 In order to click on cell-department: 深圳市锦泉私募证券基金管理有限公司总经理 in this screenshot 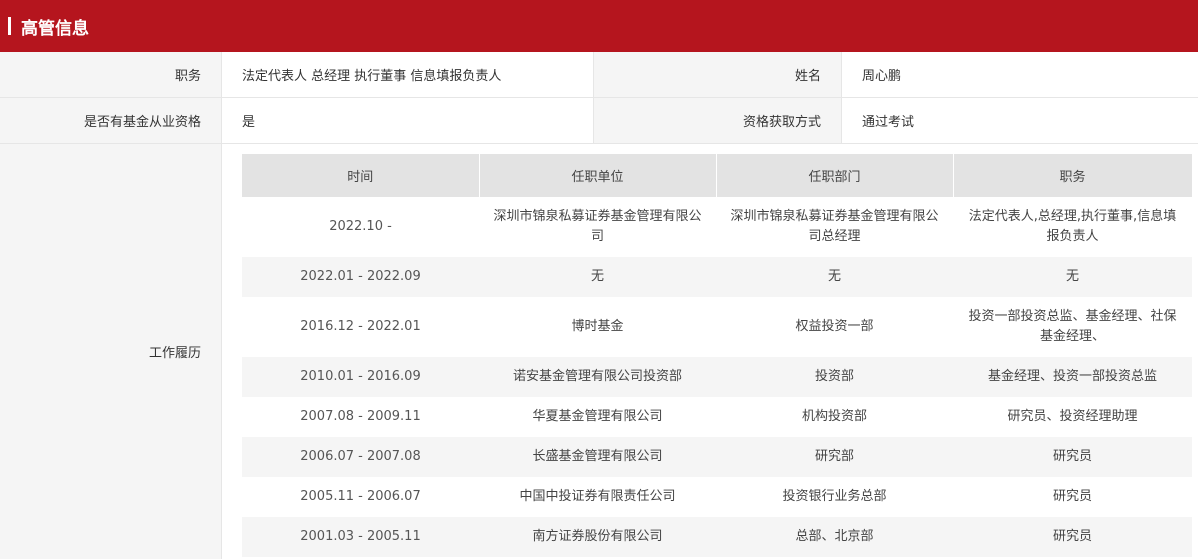, I will do `click(834, 226)`.